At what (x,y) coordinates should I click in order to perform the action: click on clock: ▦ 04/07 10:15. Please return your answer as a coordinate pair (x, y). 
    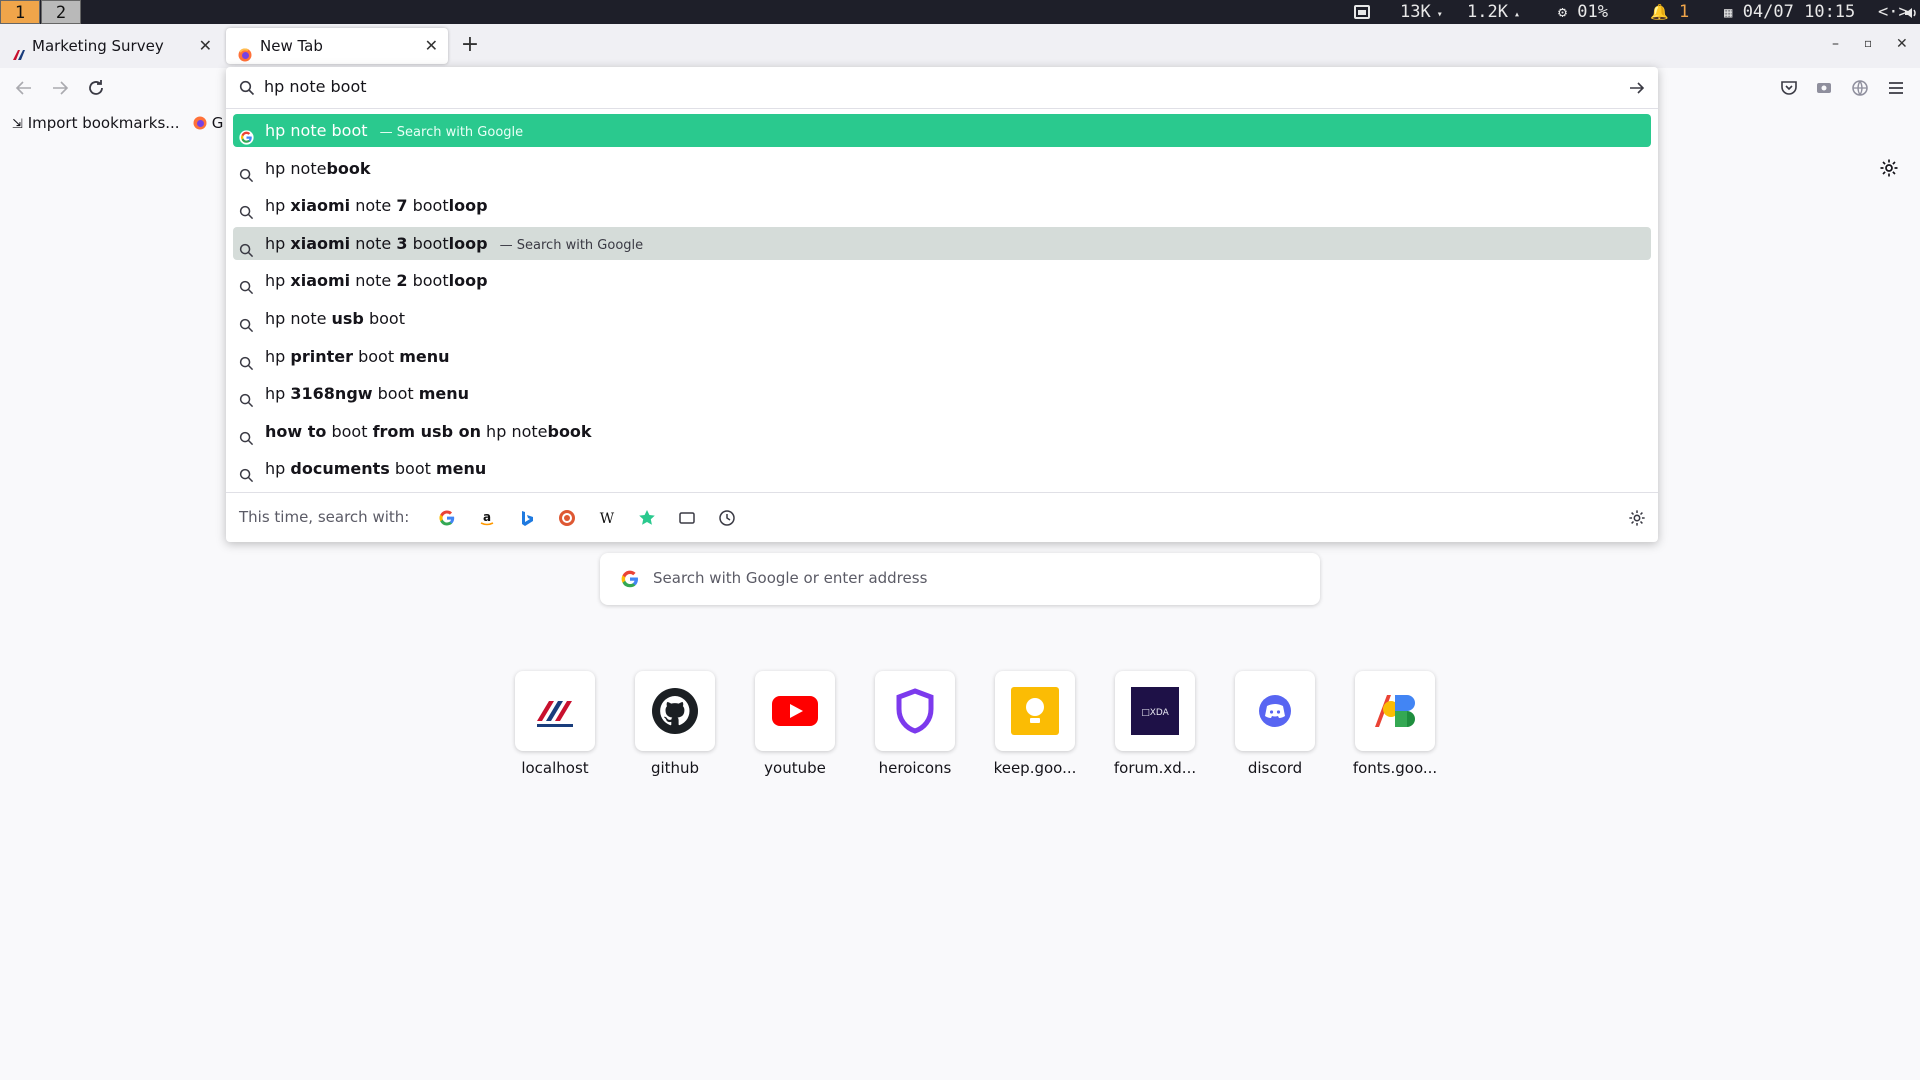
    Looking at the image, I should click on (1789, 12).